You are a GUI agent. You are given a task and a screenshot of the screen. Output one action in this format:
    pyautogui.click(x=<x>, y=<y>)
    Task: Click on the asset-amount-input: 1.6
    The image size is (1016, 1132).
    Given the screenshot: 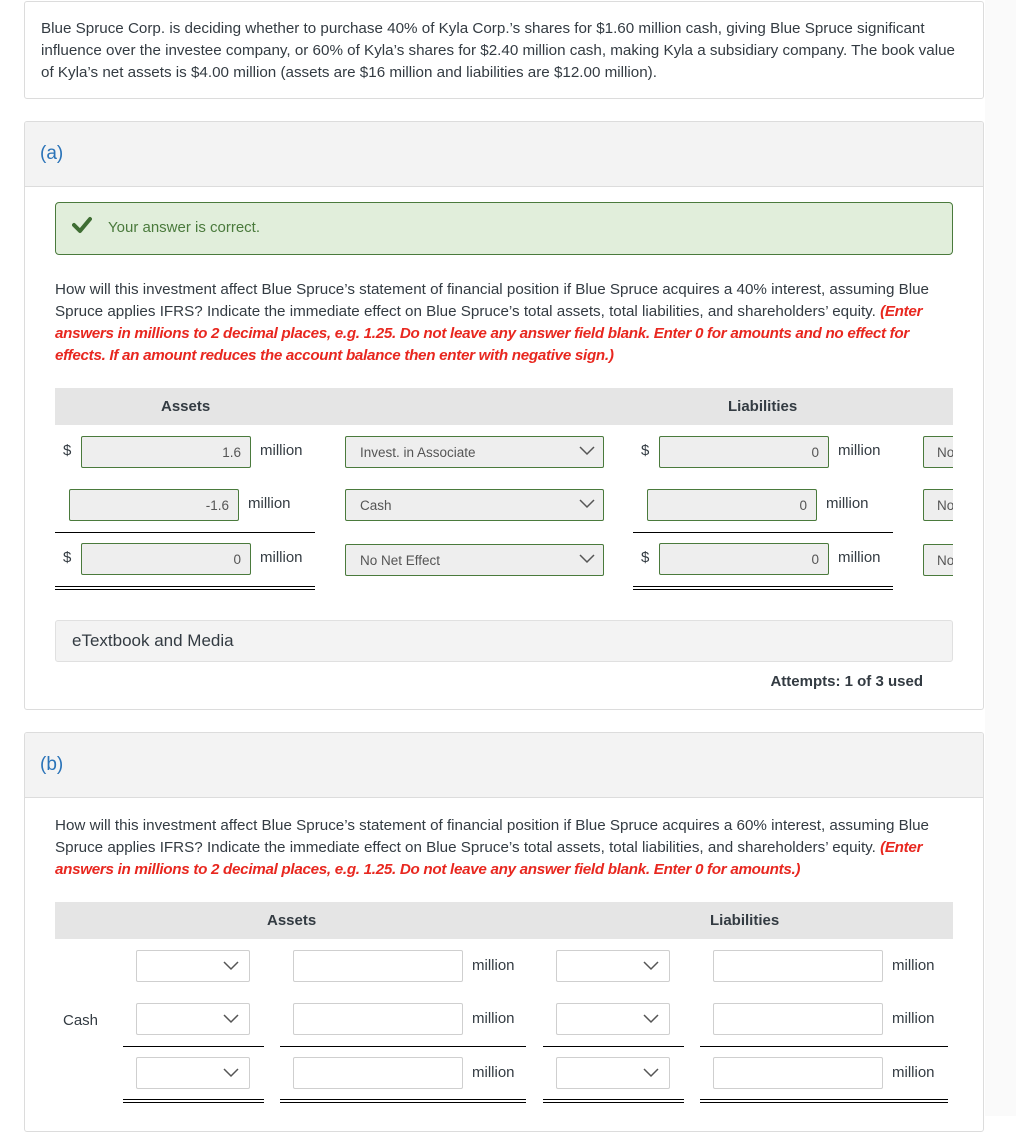 What is the action you would take?
    pyautogui.click(x=166, y=452)
    